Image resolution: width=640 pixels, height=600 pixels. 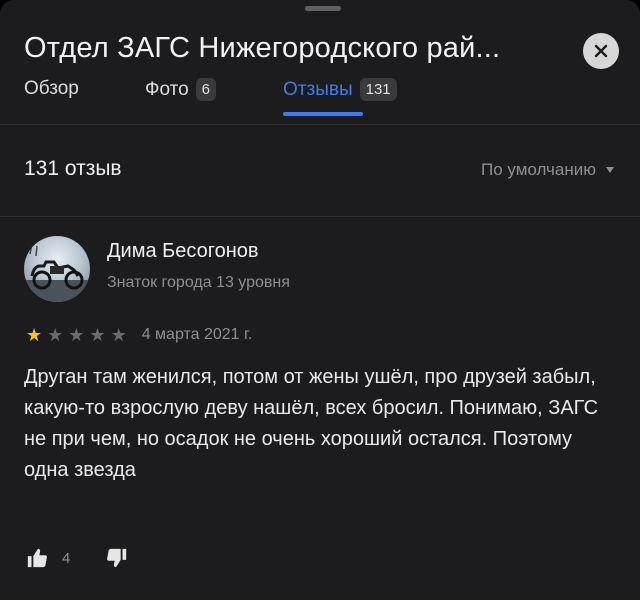 What do you see at coordinates (117, 558) in the screenshot?
I see `thumbs-down-icon` at bounding box center [117, 558].